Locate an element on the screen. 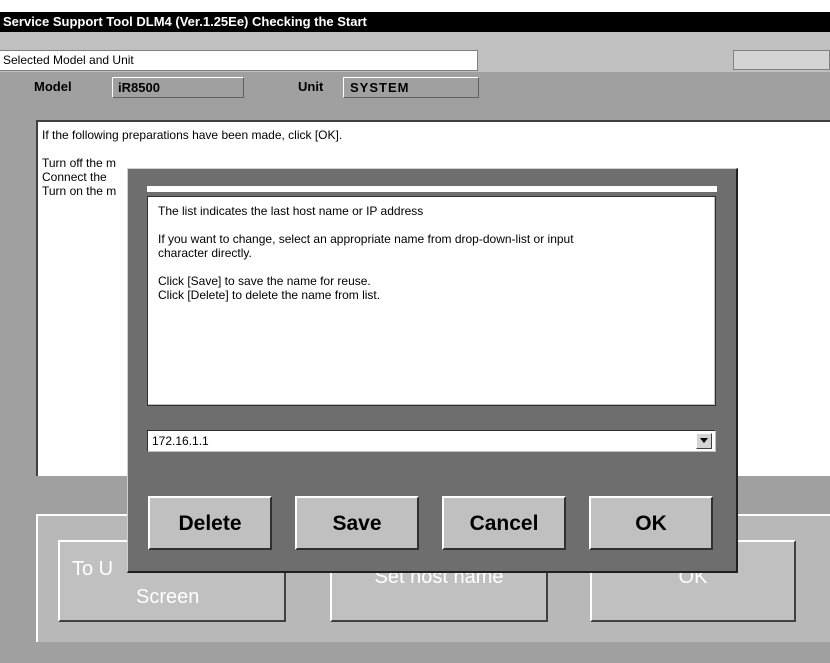 The image size is (830, 663). unit-value: SYSTEM is located at coordinates (411, 87).